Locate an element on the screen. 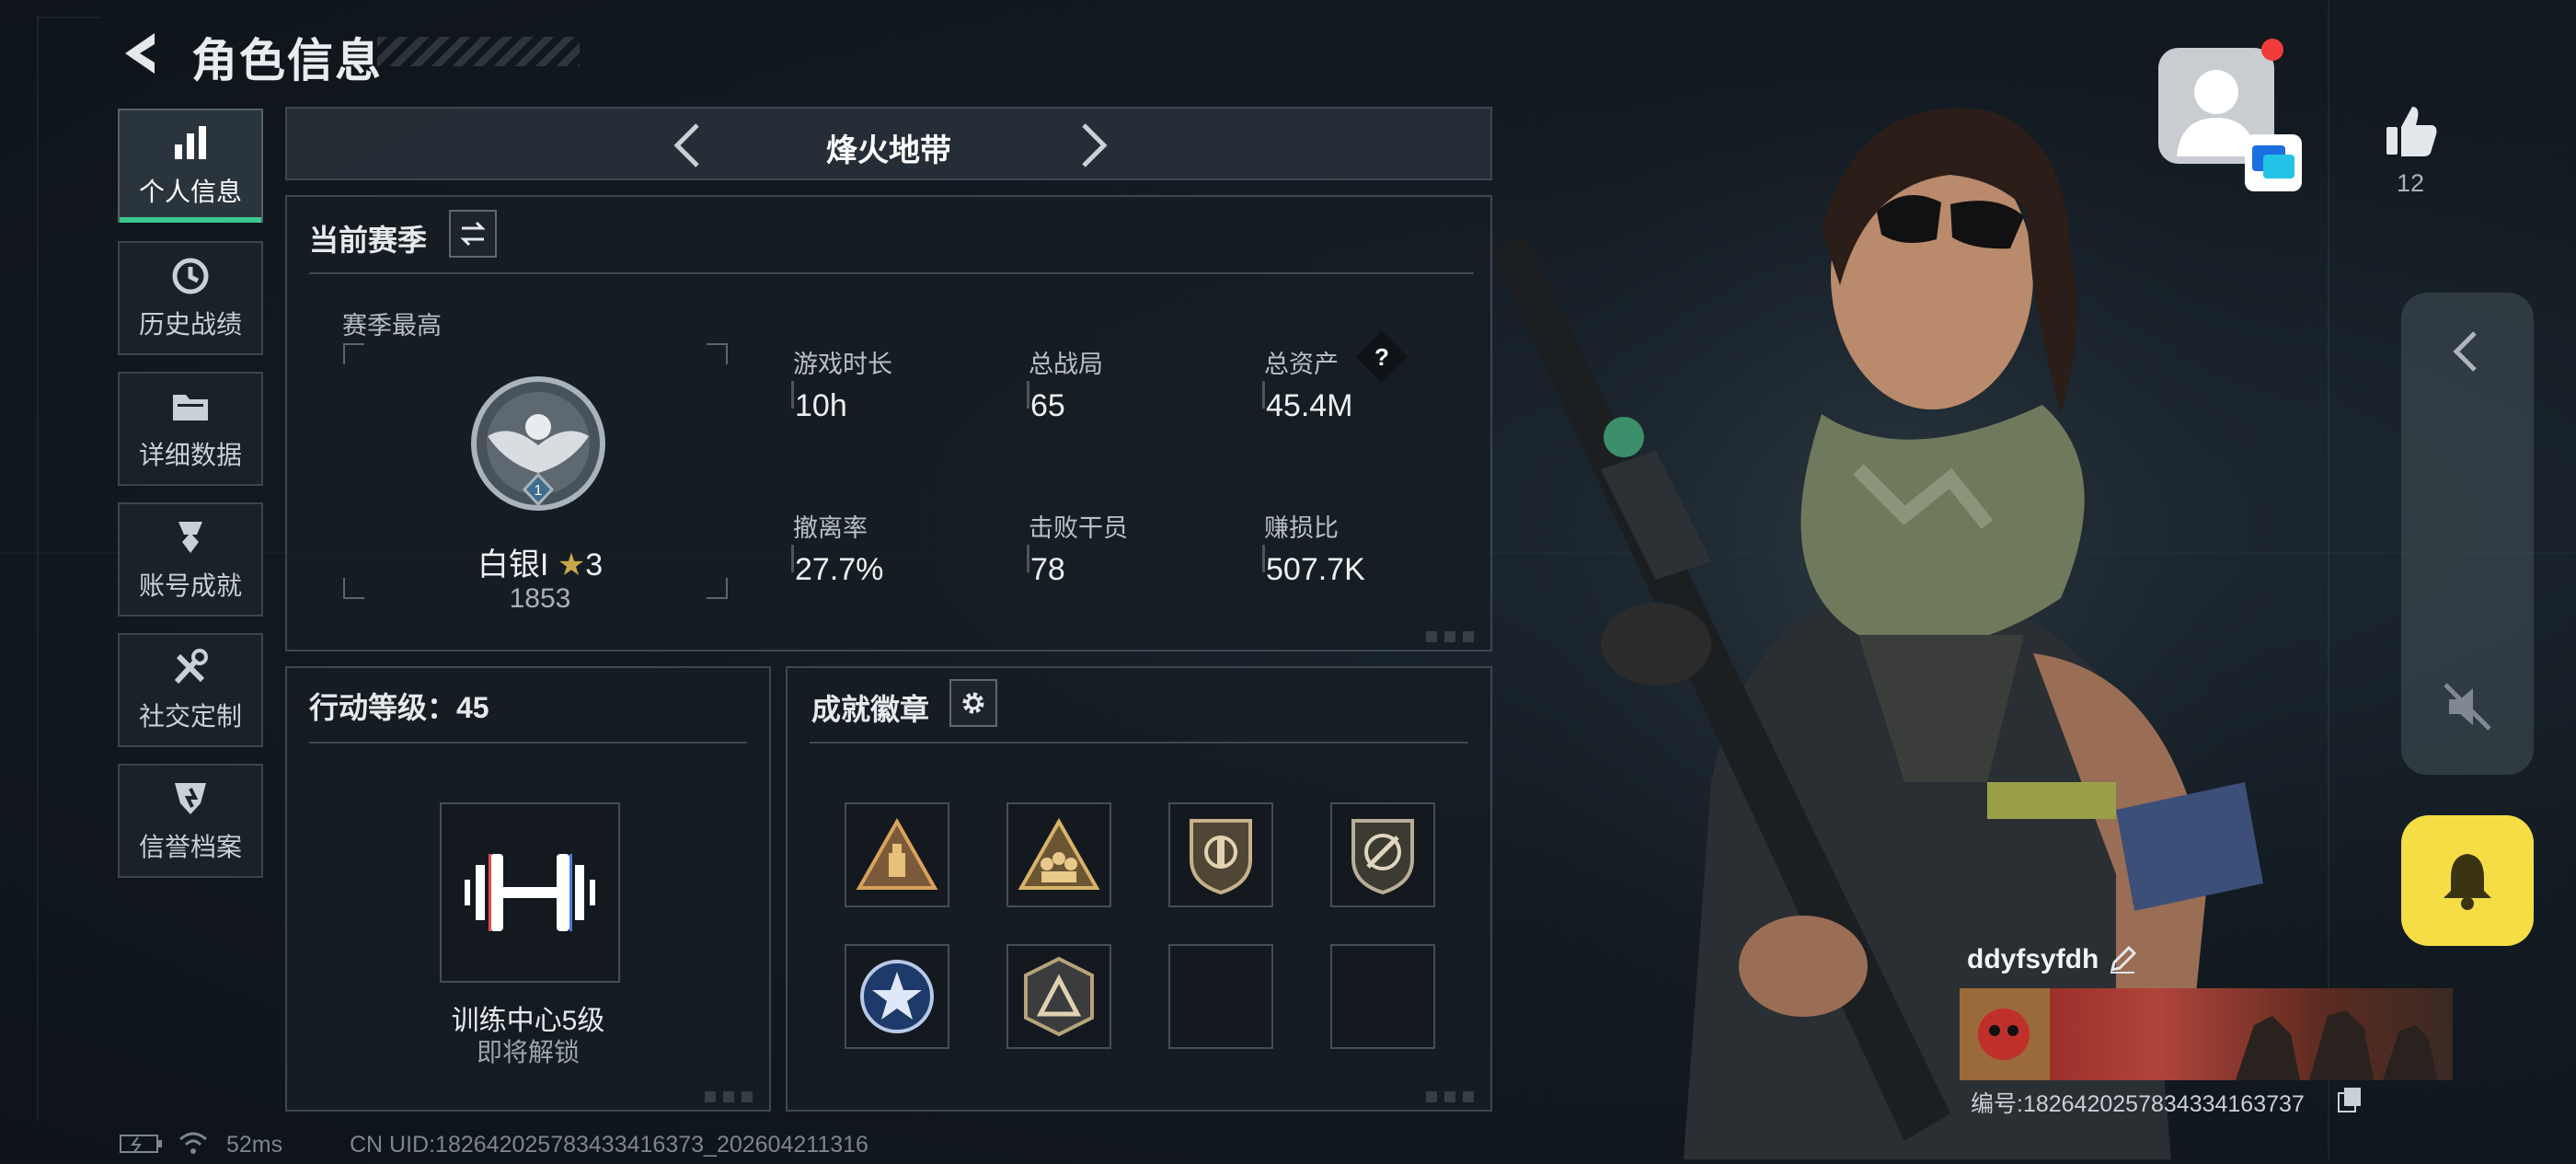  banner-art is located at coordinates (2199, 1034).